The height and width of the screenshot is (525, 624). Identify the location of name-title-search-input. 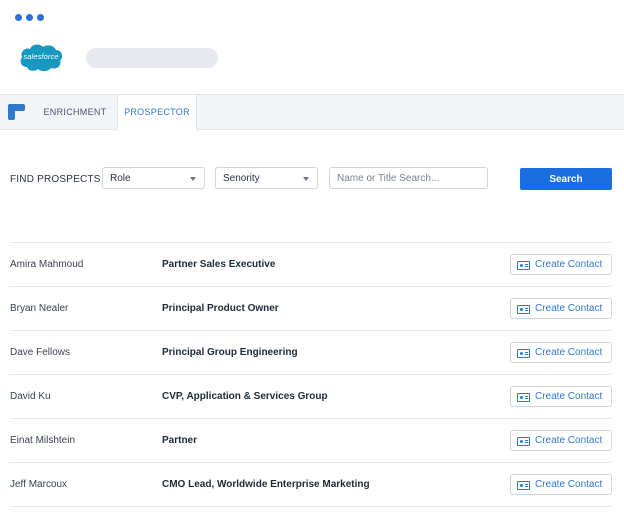
(408, 178).